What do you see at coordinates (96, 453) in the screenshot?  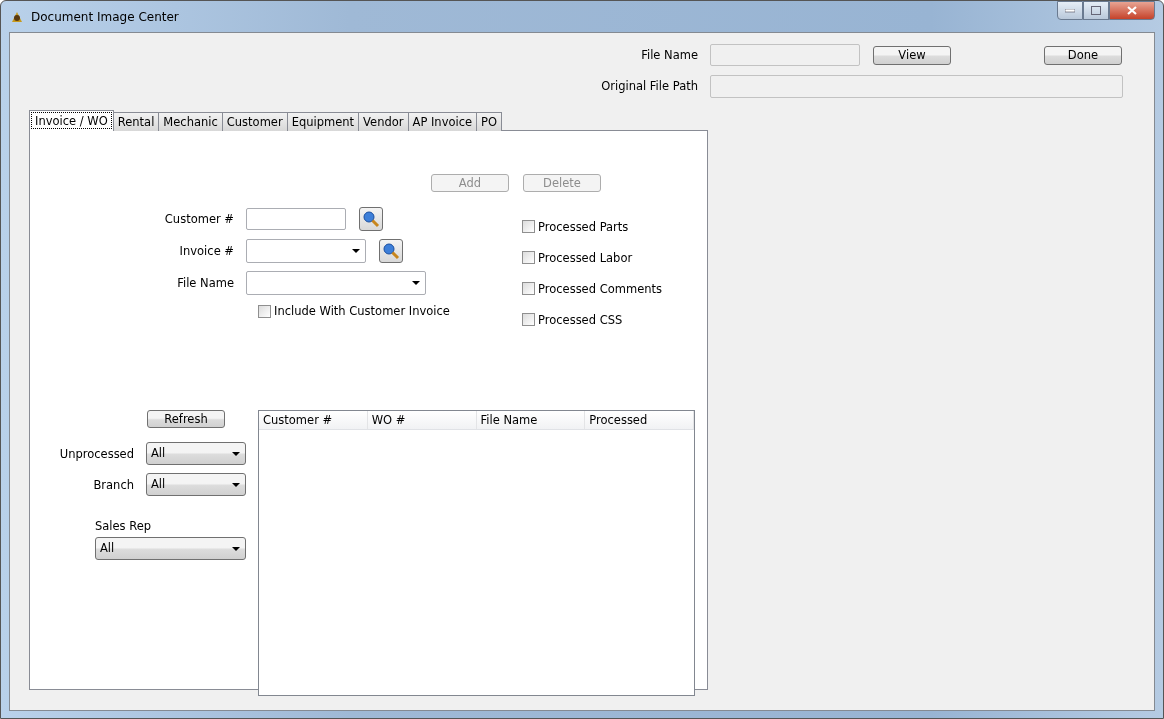 I see `unprocessed-label: Unprocessed` at bounding box center [96, 453].